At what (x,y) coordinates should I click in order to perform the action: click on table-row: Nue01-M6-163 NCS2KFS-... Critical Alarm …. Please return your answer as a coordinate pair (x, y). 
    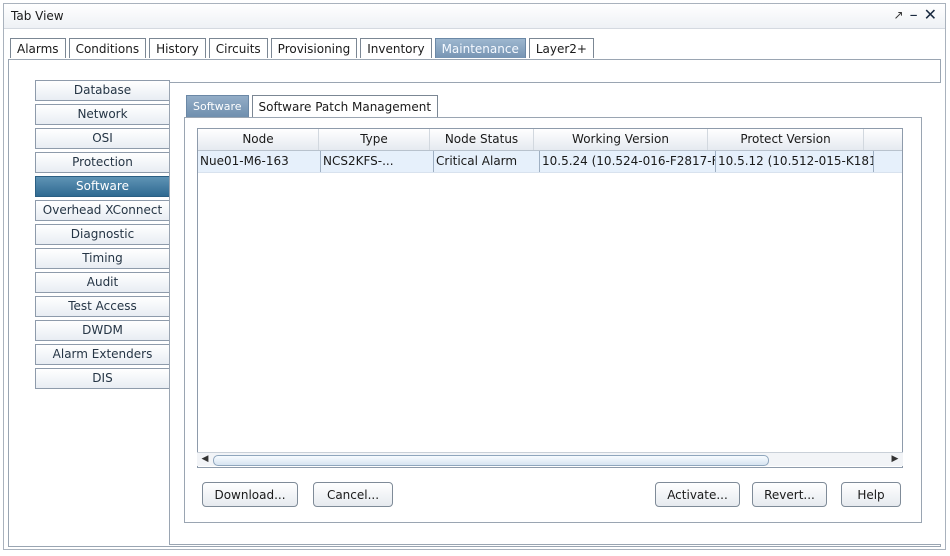
    Looking at the image, I should click on (550, 162).